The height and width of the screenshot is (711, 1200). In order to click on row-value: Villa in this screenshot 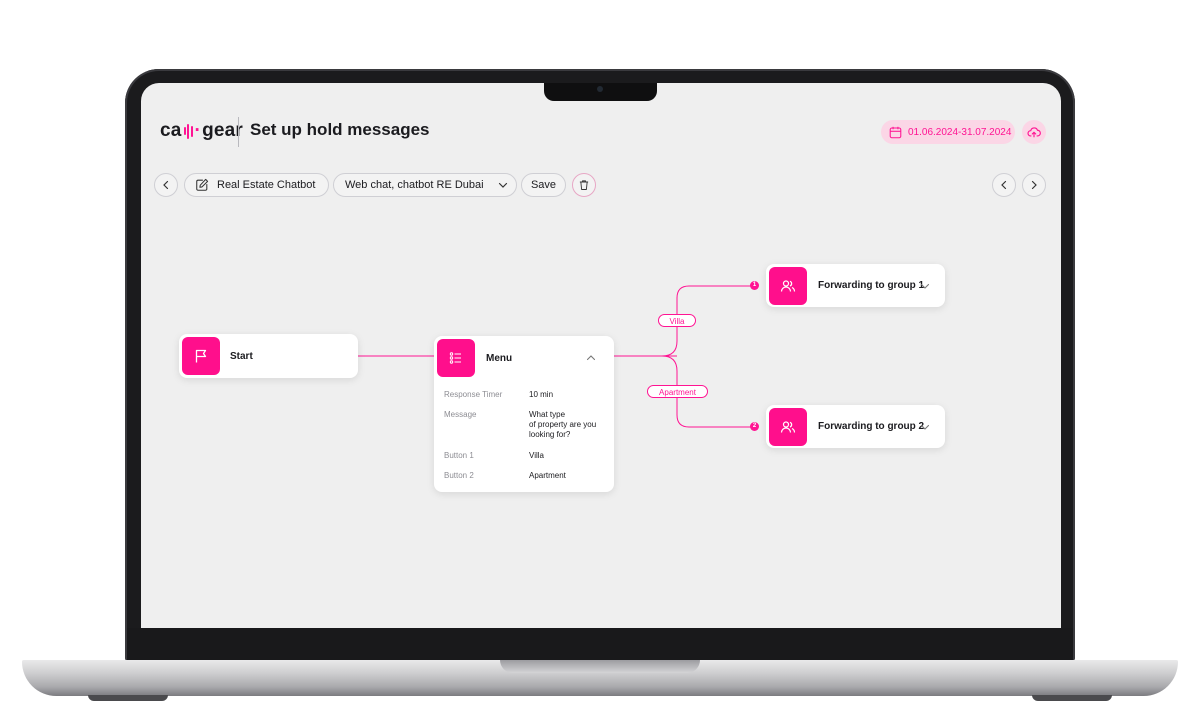, I will do `click(536, 455)`.